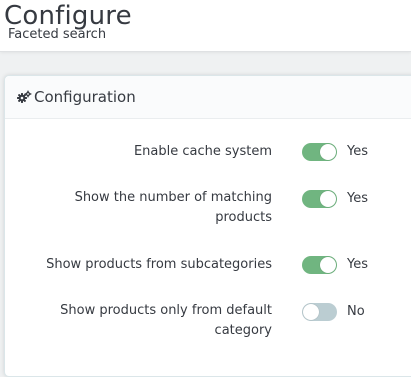 The image size is (411, 377). What do you see at coordinates (173, 207) in the screenshot?
I see `setting-label: Show the number of matching products` at bounding box center [173, 207].